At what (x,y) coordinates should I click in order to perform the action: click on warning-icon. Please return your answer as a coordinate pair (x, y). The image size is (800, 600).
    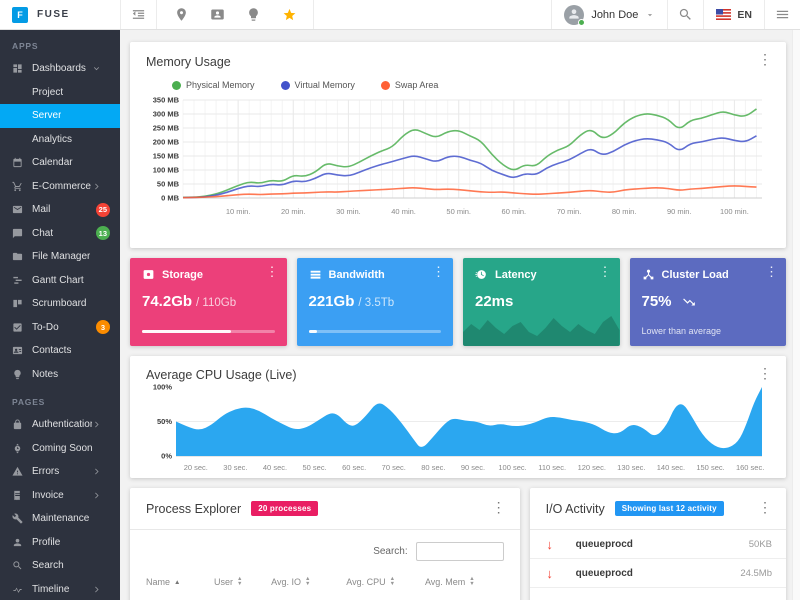
    Looking at the image, I should click on (17, 471).